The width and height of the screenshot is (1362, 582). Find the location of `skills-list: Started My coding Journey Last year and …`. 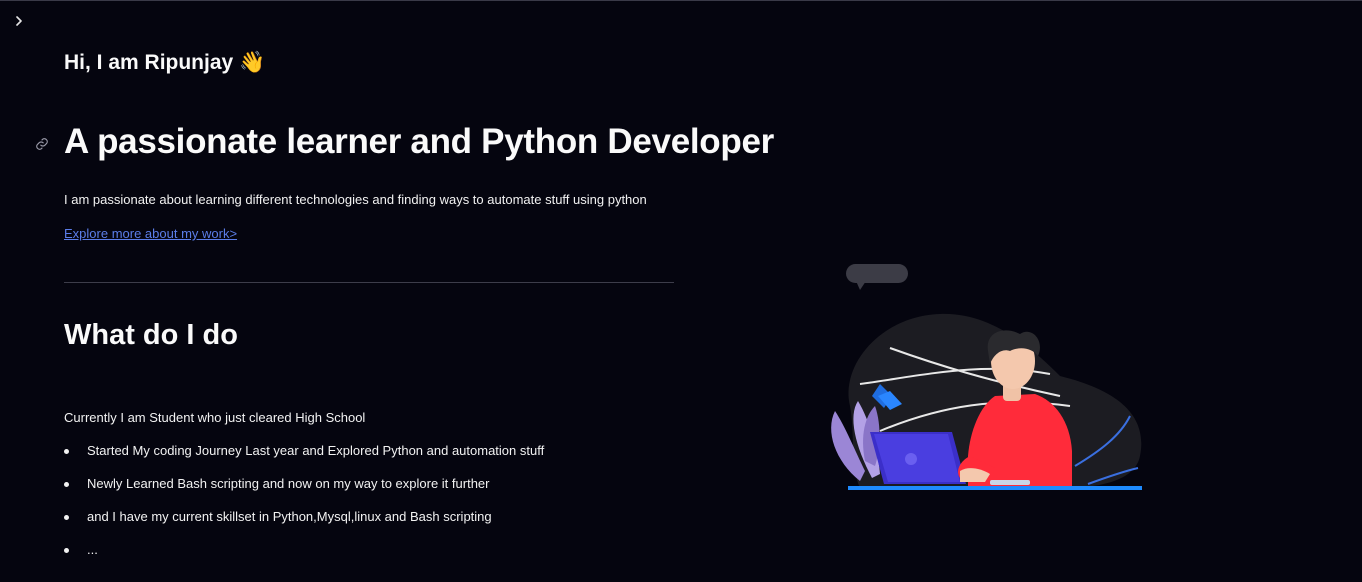

skills-list: Started My coding Journey Last year and … is located at coordinates (304, 509).